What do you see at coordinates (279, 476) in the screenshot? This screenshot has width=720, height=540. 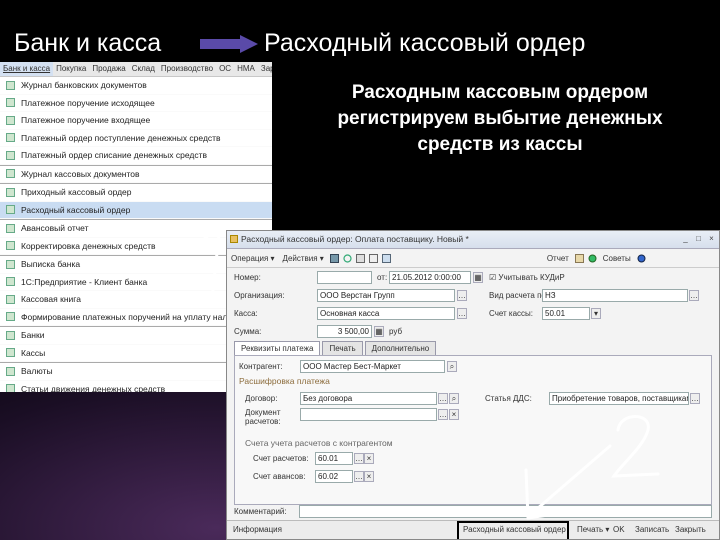 I see `advance-account-label: Счет авансов:` at bounding box center [279, 476].